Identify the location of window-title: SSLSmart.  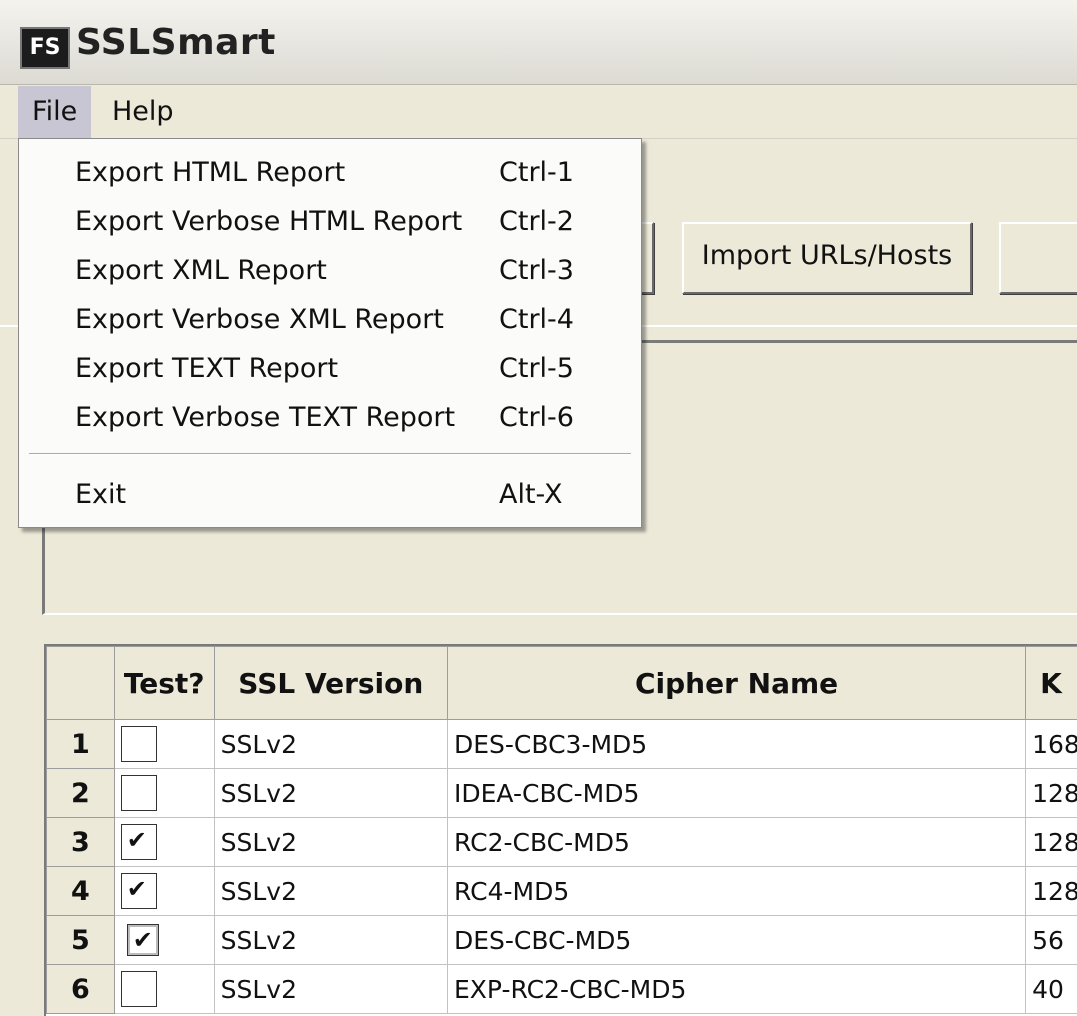
(176, 42).